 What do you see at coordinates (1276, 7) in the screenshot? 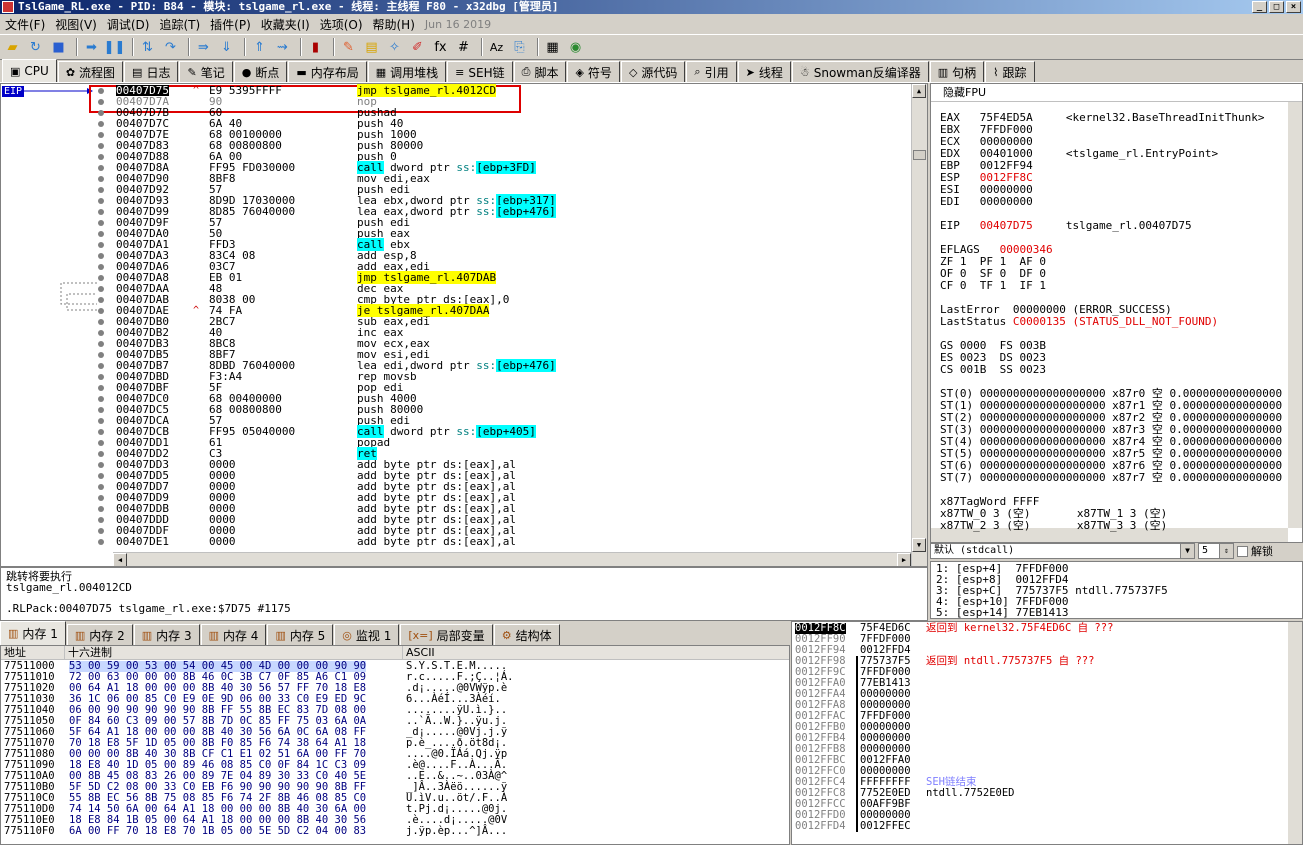
I see `maximize-button: □` at bounding box center [1276, 7].